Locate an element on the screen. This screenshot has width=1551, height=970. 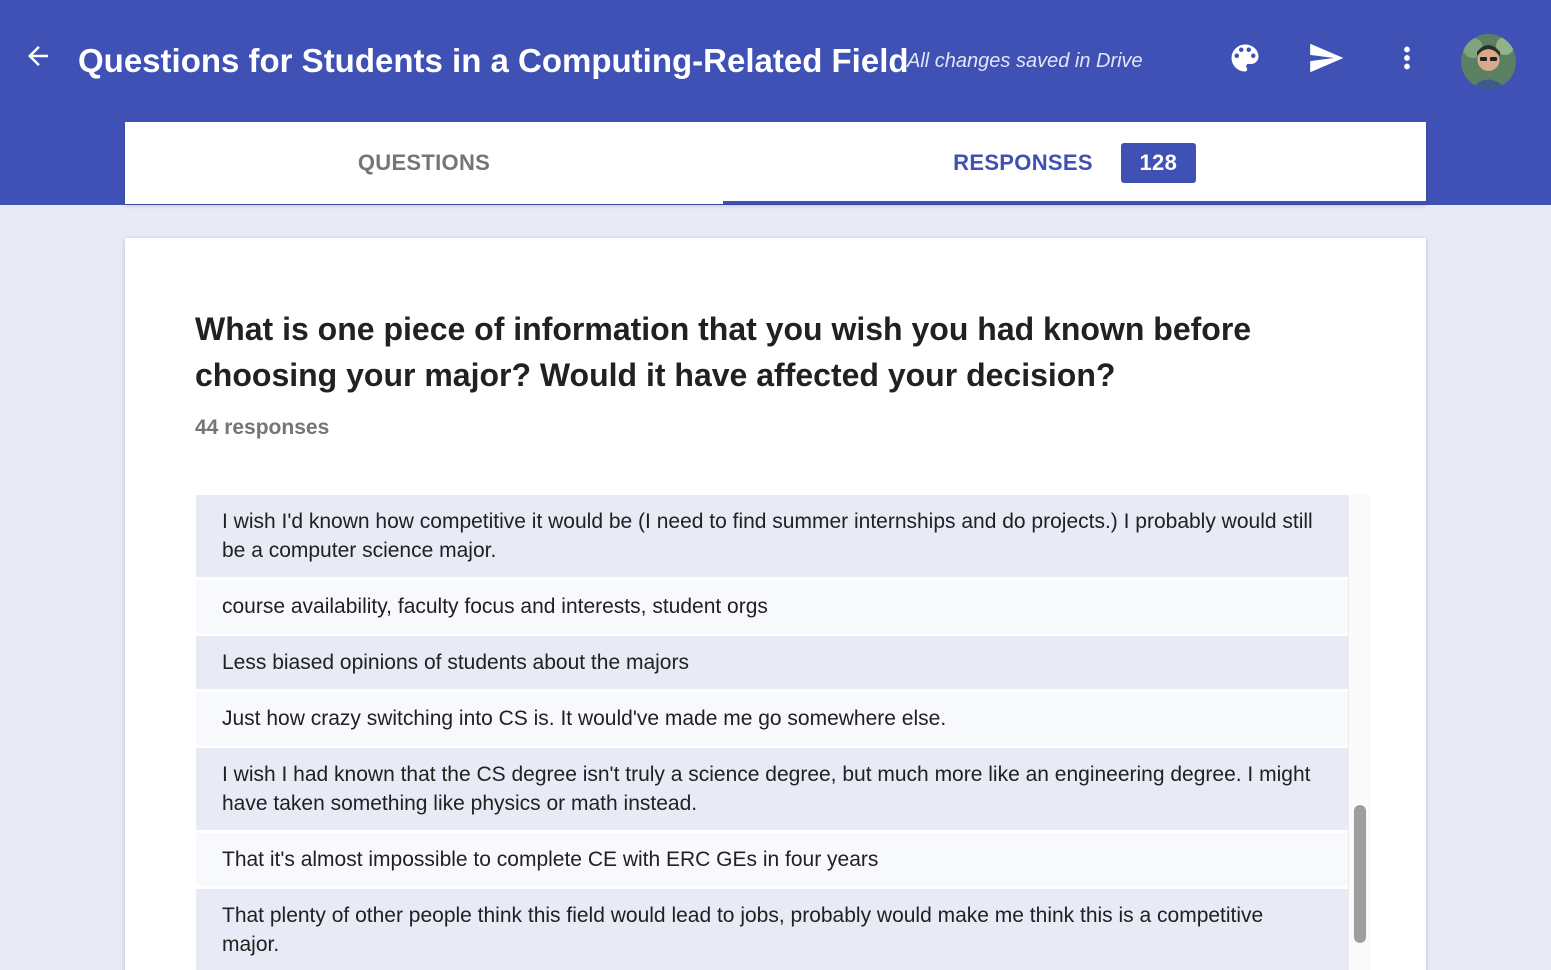
send-button is located at coordinates (1326, 60).